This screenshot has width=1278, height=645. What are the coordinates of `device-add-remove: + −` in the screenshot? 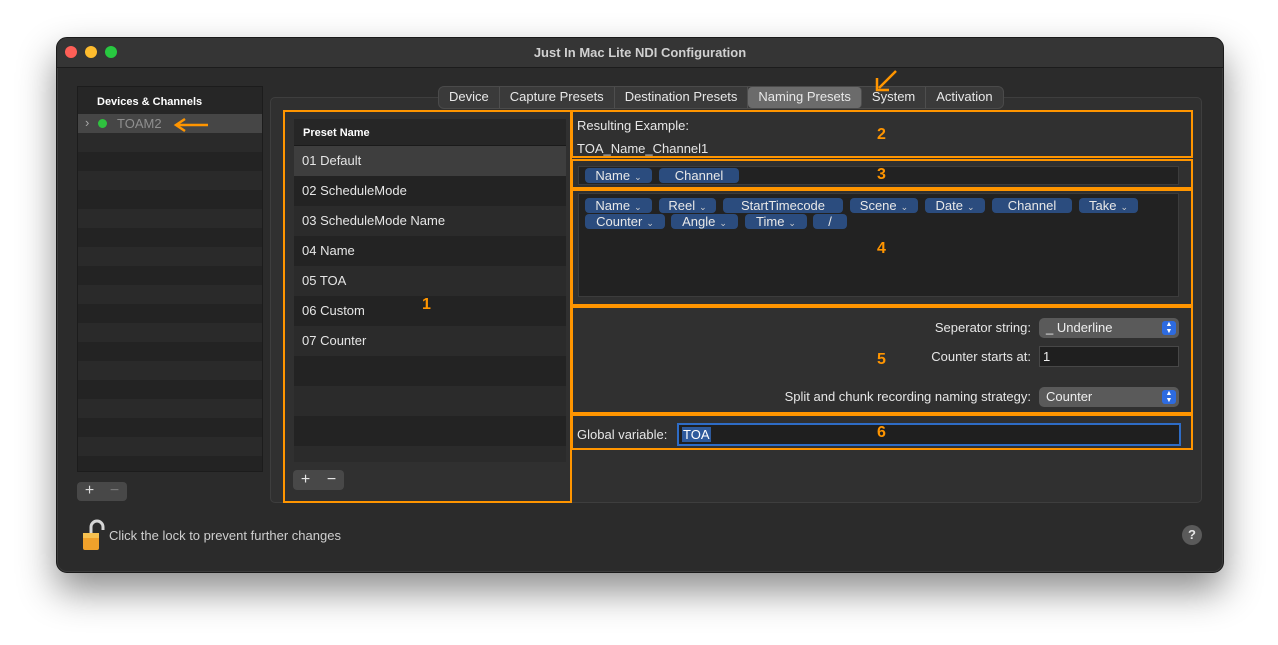 It's located at (102, 491).